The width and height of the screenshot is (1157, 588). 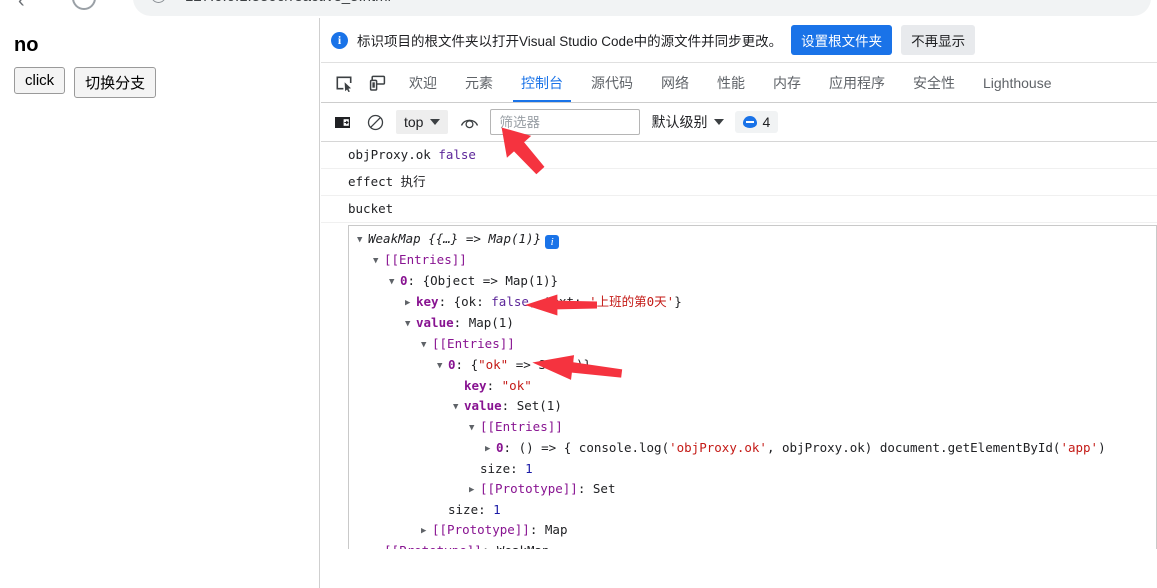 What do you see at coordinates (752, 302) in the screenshot?
I see `tree-line: ▶ key: {ok: false, text: '上班的第0天'}` at bounding box center [752, 302].